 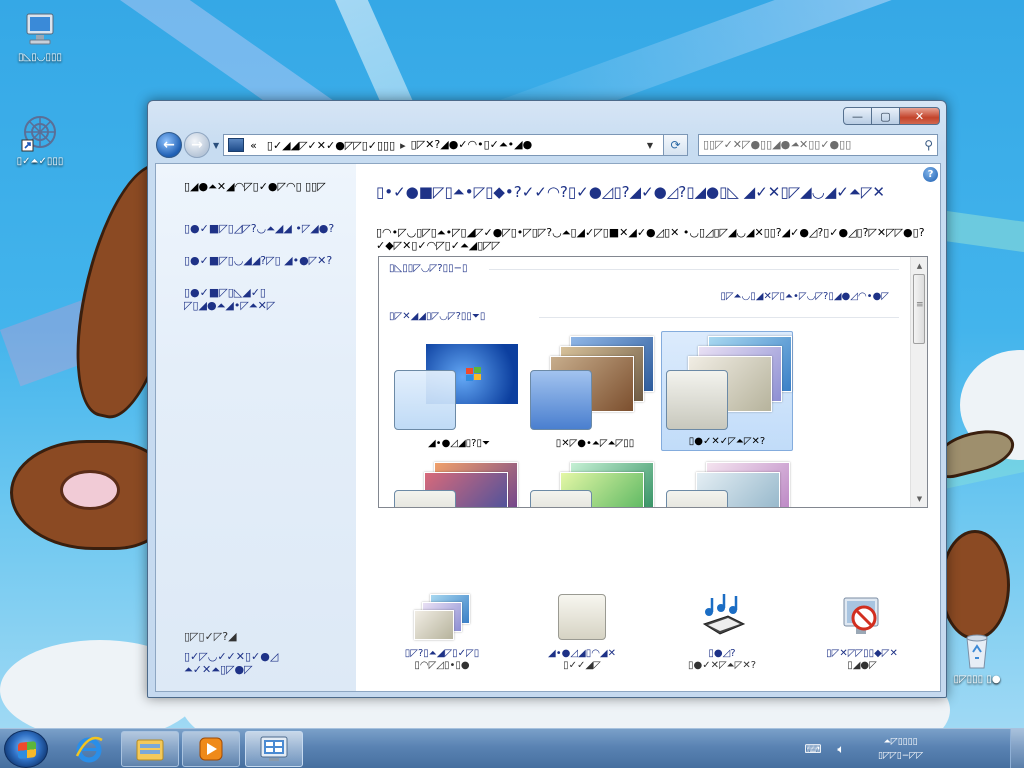 What do you see at coordinates (437, 316) in the screenshot?
I see `aero-themes-heading: ▯◸✕◢◢▯◸◡◸?▯▯⏷▯` at bounding box center [437, 316].